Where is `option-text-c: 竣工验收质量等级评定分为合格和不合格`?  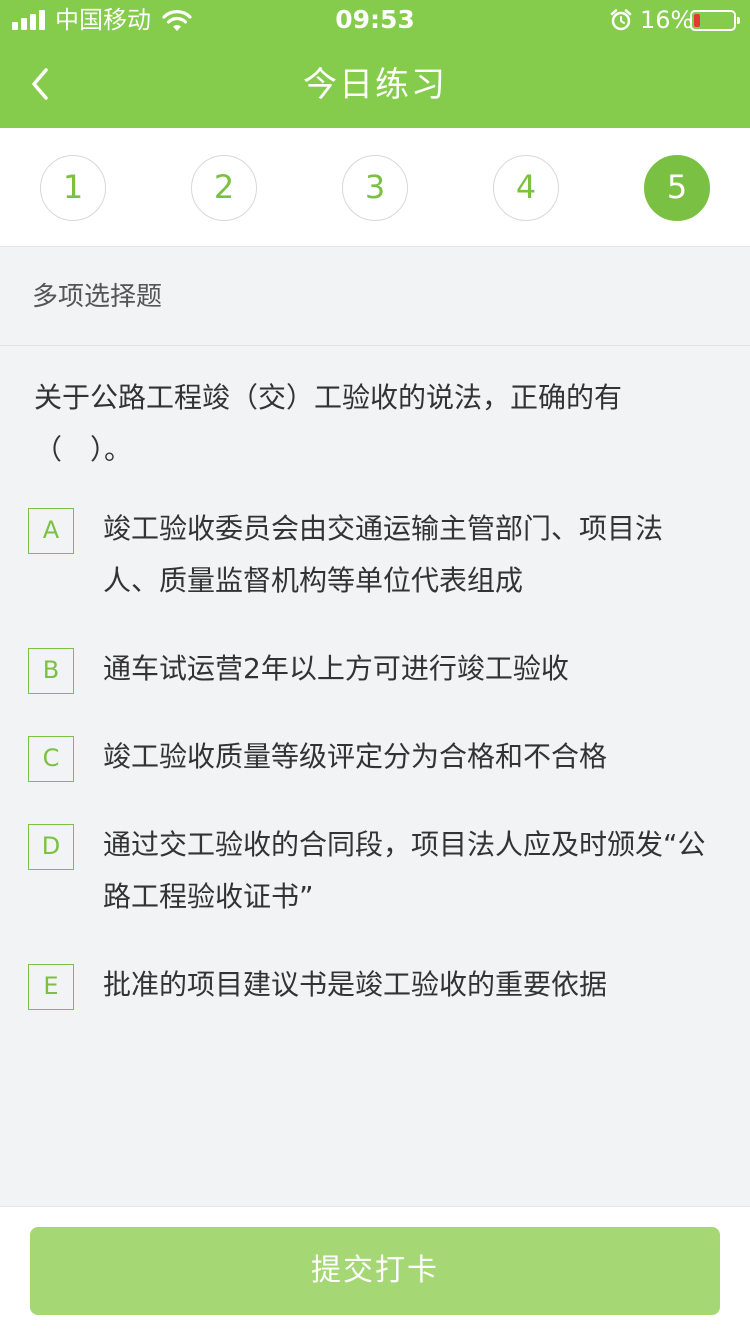
option-text-c: 竣工验收质量等级评定分为合格和不合格 is located at coordinates (355, 756).